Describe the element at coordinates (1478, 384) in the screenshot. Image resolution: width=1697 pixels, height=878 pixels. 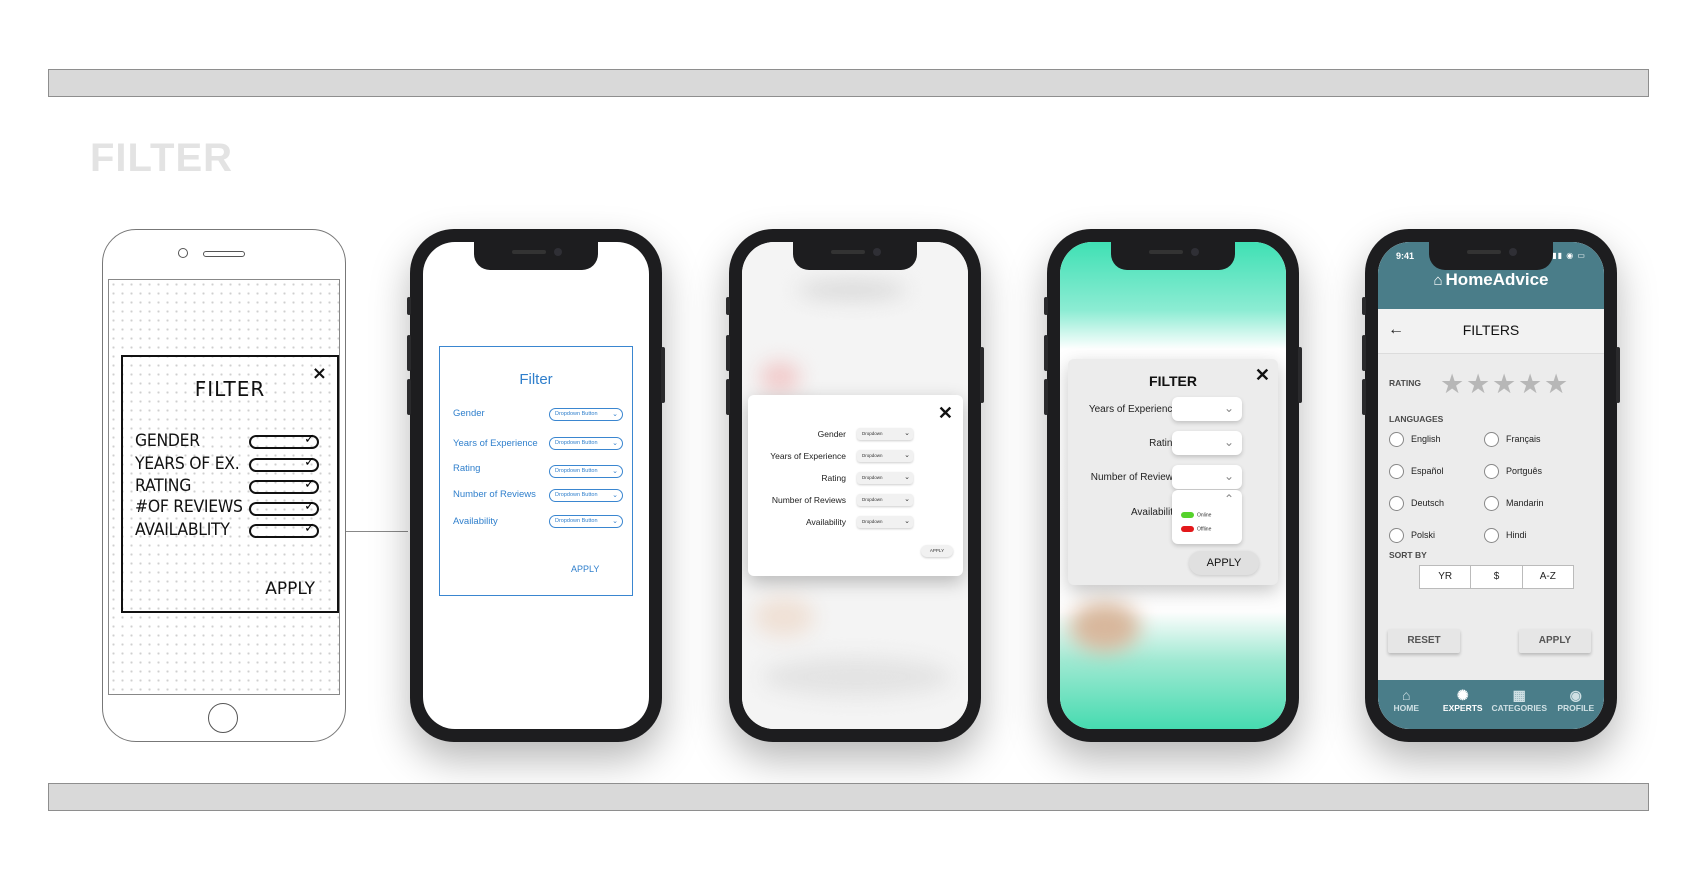
I see `star-2-icon: ★` at that location.